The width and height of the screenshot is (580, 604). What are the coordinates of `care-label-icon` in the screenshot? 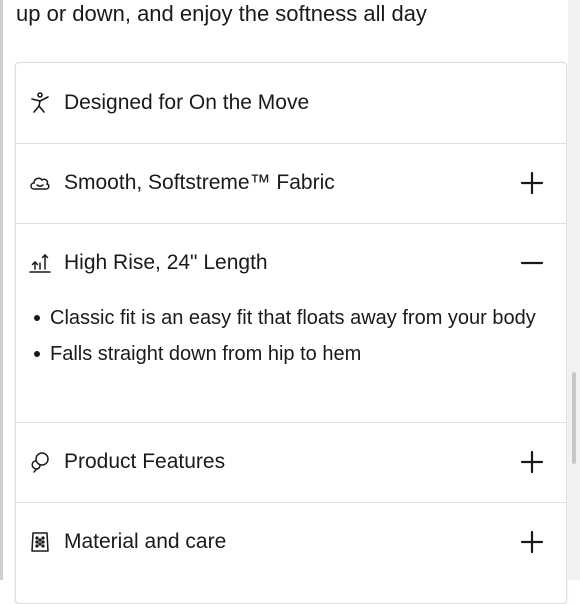 It's located at (40, 542).